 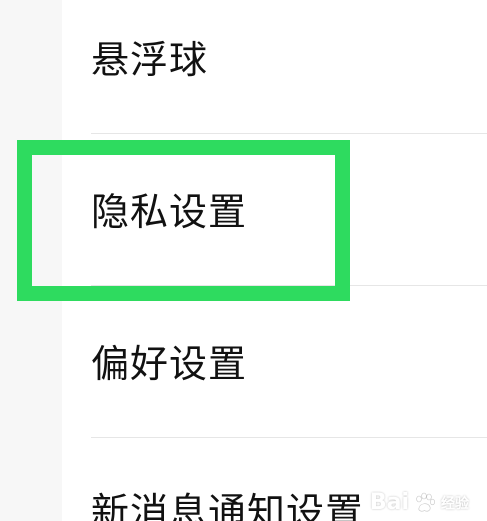 I want to click on watermark: Bai 经验, so click(x=419, y=502).